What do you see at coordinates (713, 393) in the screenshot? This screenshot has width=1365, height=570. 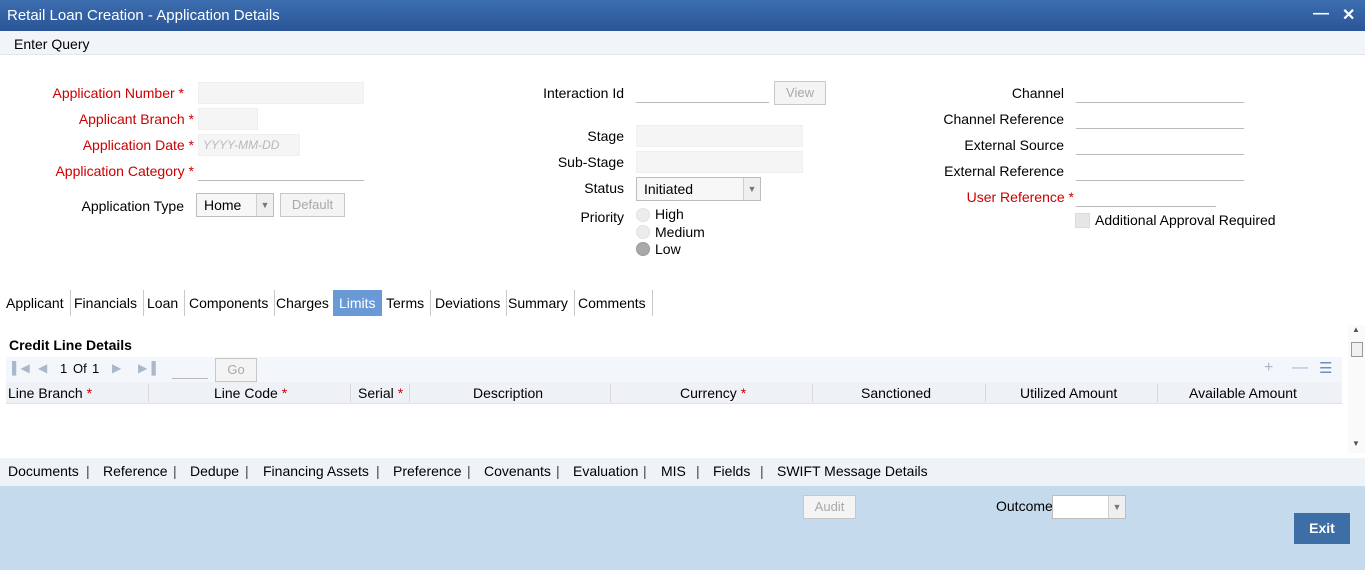 I see `column-currency: Currency *` at bounding box center [713, 393].